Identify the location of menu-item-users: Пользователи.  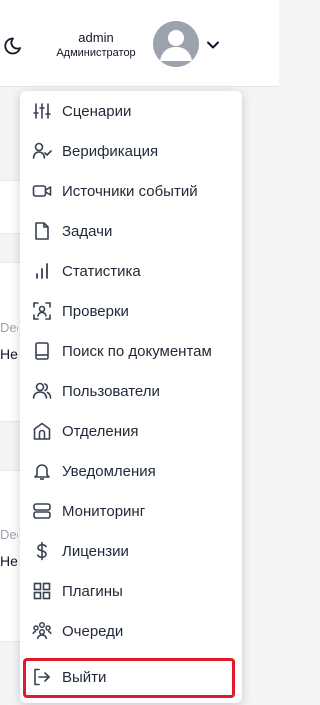
(131, 391).